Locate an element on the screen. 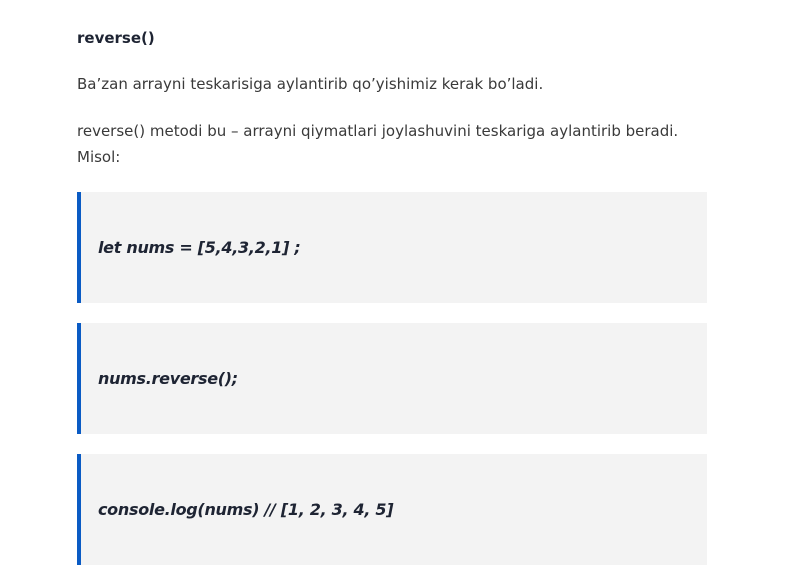 The height and width of the screenshot is (587, 791). code-line: nums.reverse(); is located at coordinates (168, 378).